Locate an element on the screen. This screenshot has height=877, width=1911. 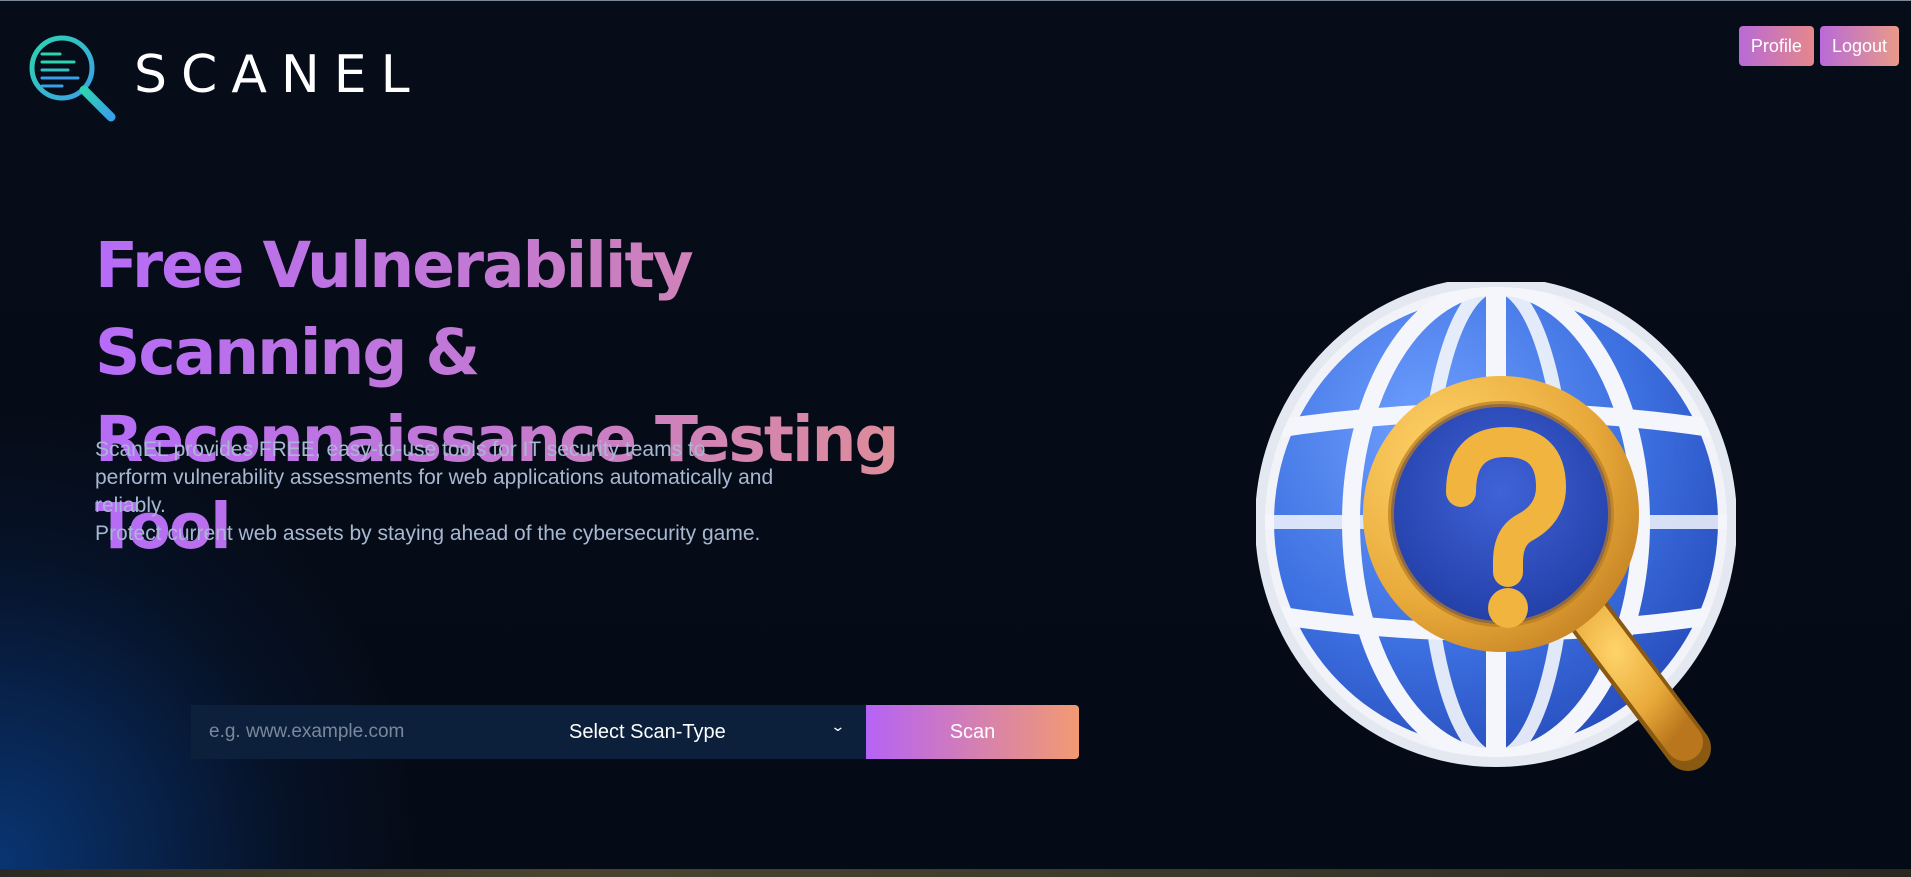
brand-logo: SCANEL is located at coordinates (225, 79).